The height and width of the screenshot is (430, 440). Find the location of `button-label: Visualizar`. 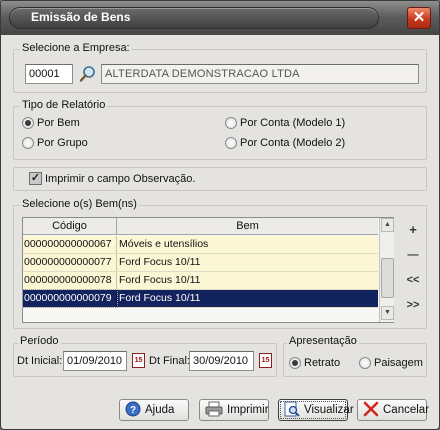

button-label: Visualizar is located at coordinates (329, 410).